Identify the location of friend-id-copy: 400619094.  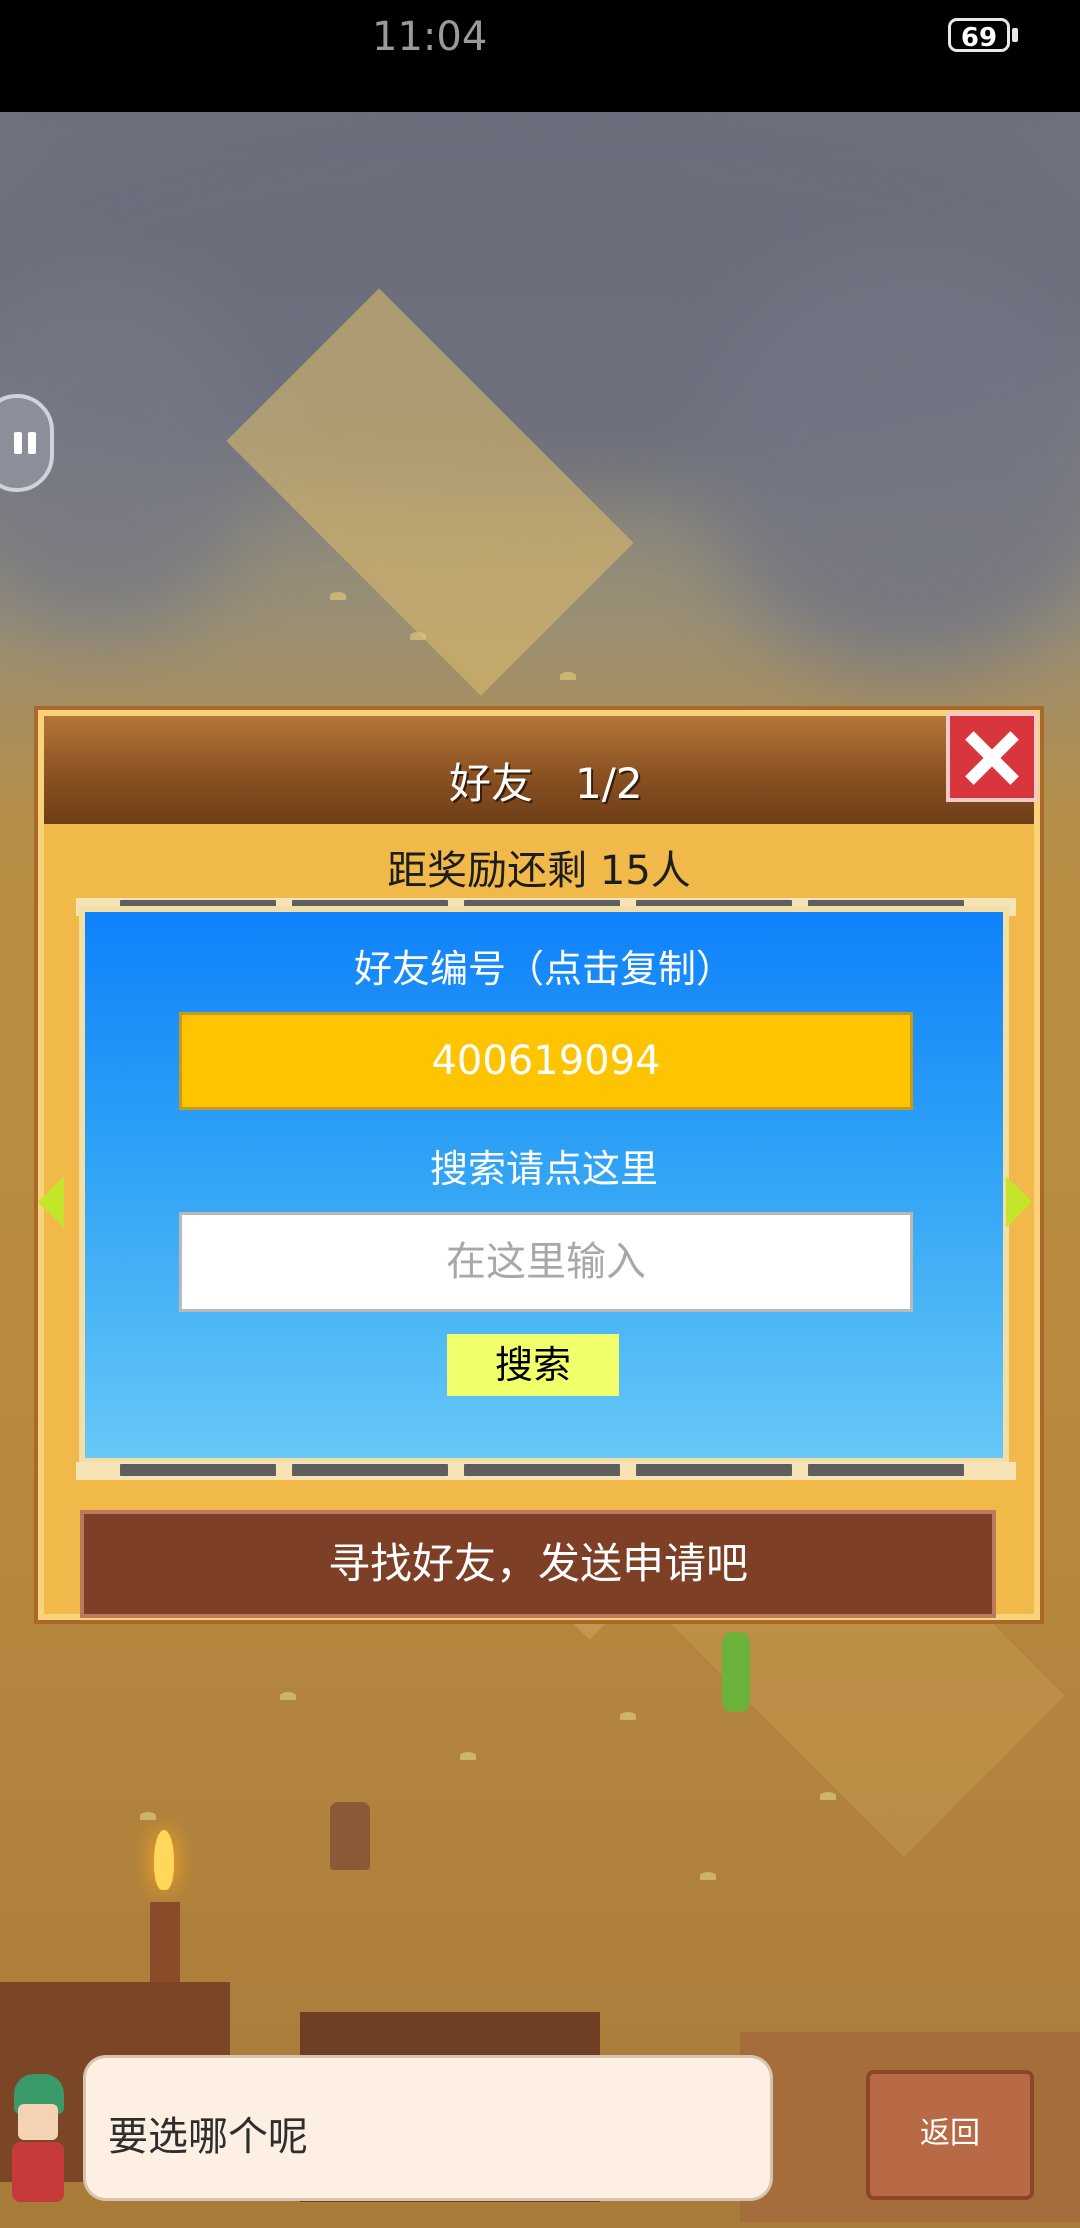
(546, 1061).